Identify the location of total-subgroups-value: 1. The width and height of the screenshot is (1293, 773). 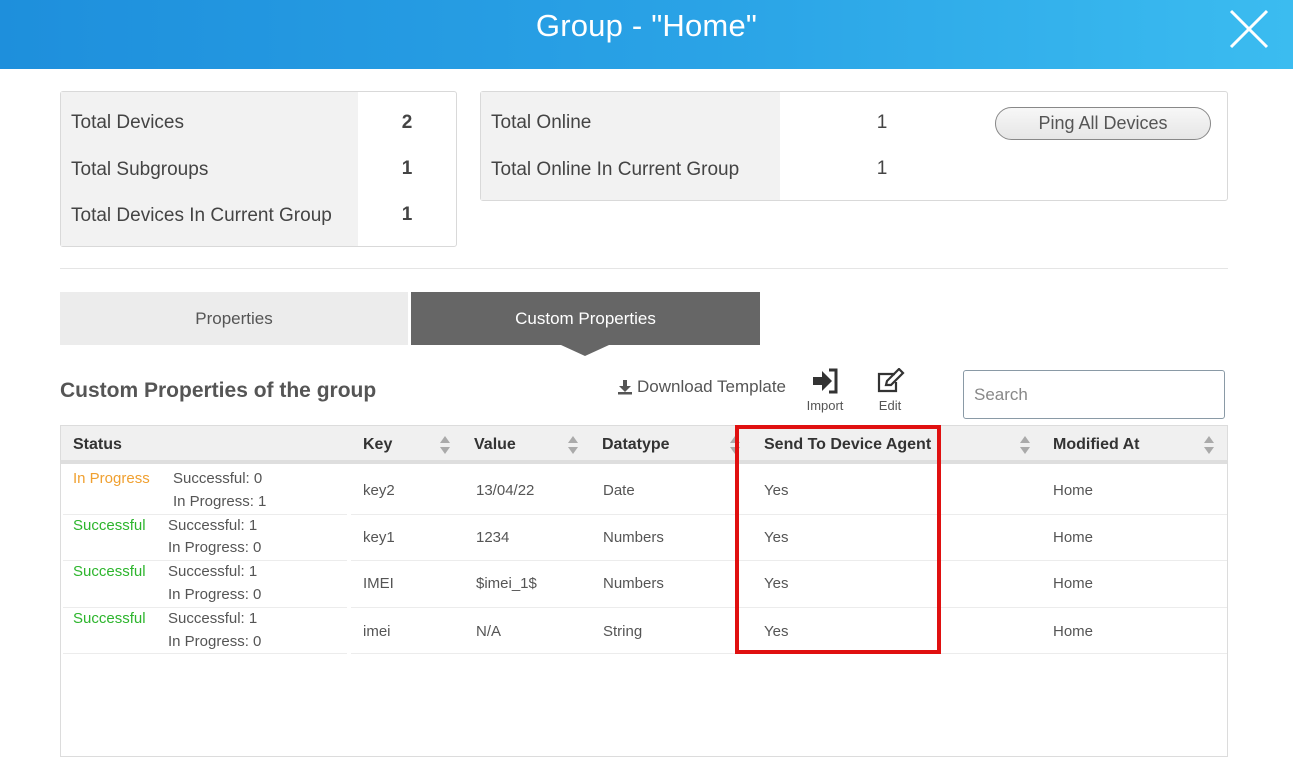
(407, 168).